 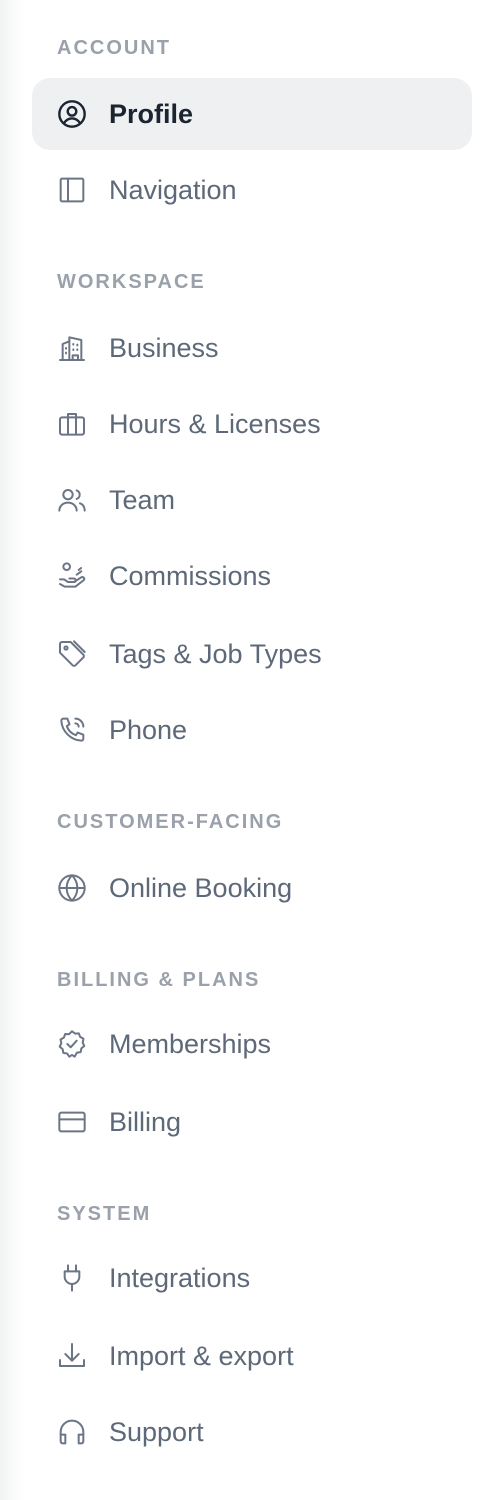 I want to click on sidebar-item-phone: Phone, so click(x=252, y=730).